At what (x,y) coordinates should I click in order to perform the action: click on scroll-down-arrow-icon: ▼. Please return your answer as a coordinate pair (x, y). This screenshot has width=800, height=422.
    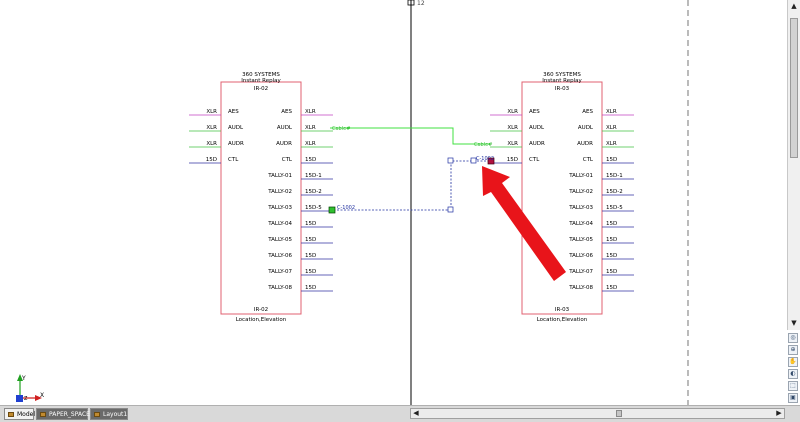
    Looking at the image, I should click on (794, 323).